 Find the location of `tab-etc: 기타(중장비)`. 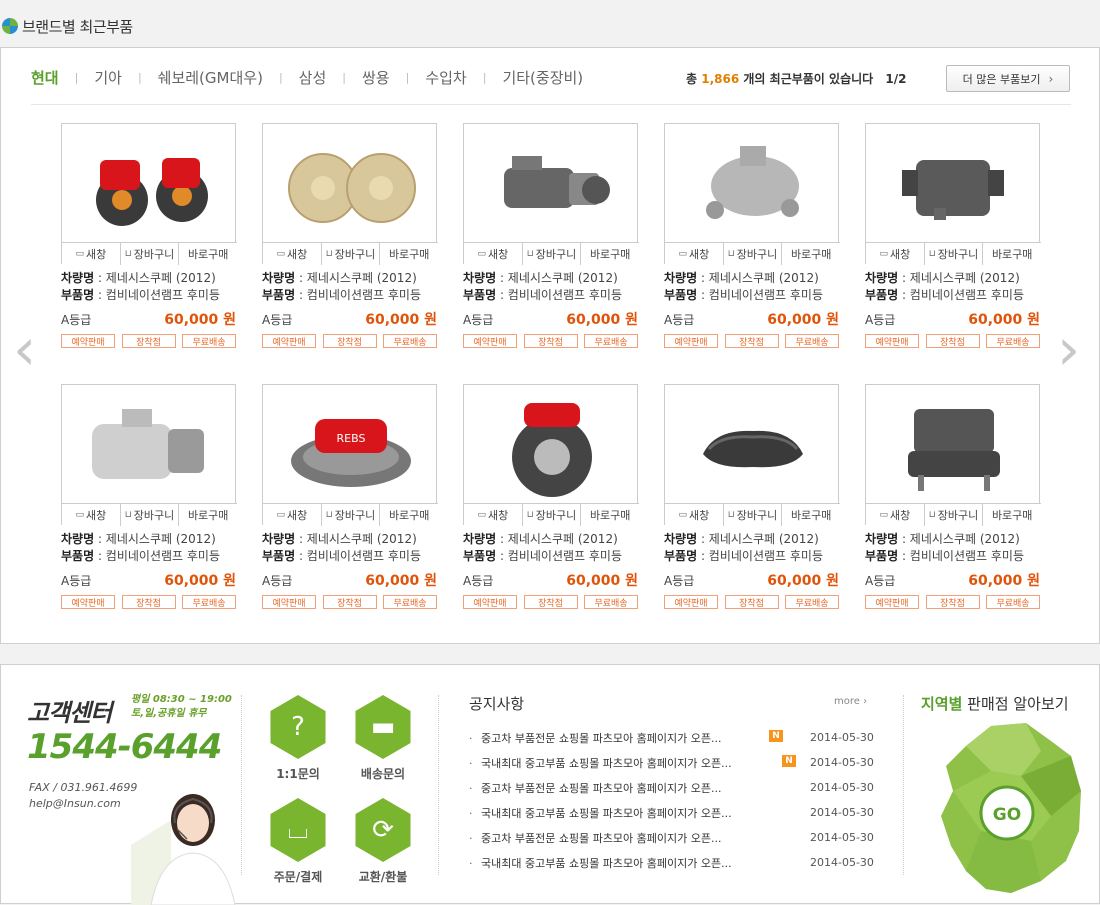

tab-etc: 기타(중장비) is located at coordinates (542, 77).